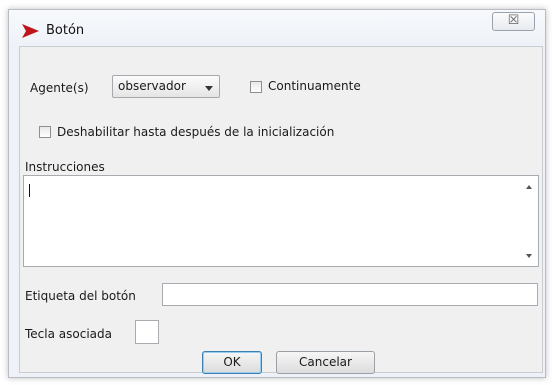 Image resolution: width=554 pixels, height=385 pixels. I want to click on chevron-down-icon, so click(209, 88).